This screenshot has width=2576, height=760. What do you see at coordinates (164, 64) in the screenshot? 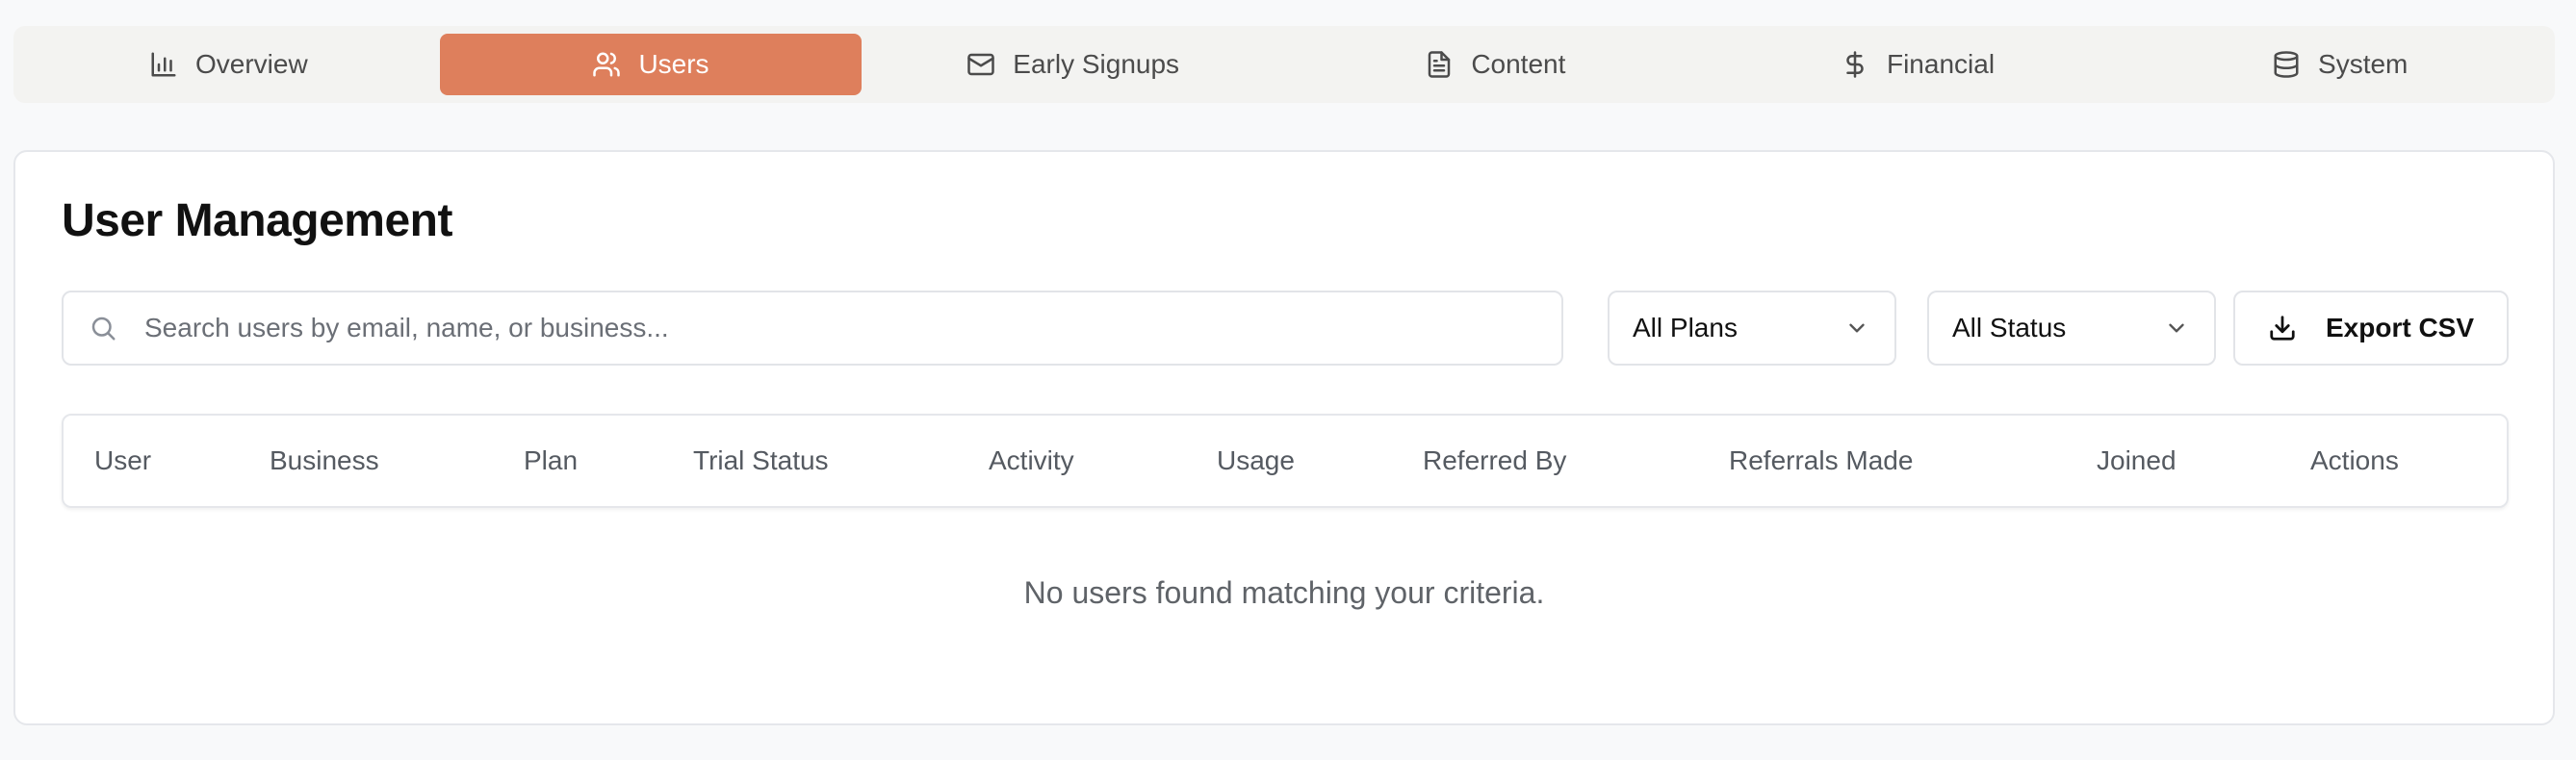
I see `bar-chart-icon` at bounding box center [164, 64].